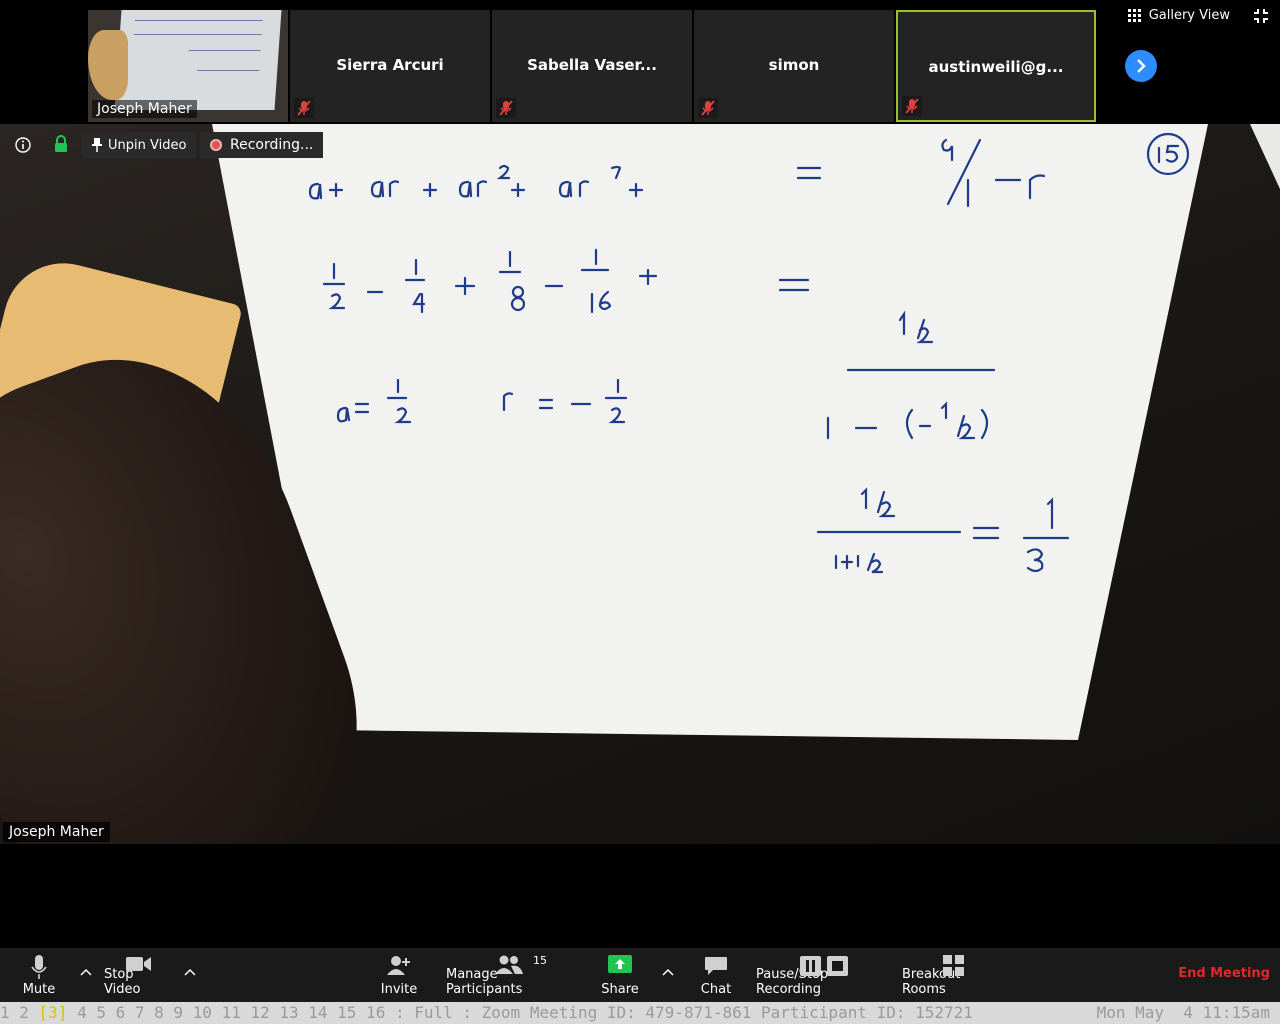  I want to click on share-button: Share, so click(620, 975).